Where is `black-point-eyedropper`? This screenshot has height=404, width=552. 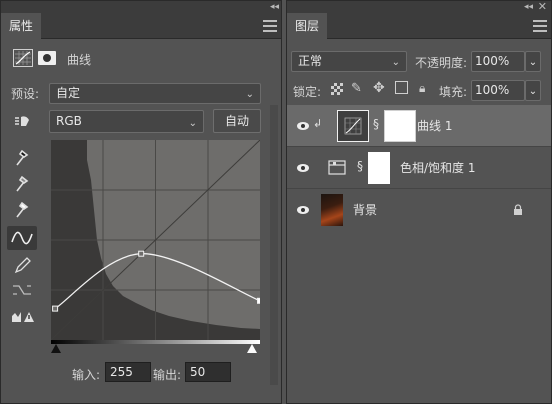 black-point-eyedropper is located at coordinates (22, 157).